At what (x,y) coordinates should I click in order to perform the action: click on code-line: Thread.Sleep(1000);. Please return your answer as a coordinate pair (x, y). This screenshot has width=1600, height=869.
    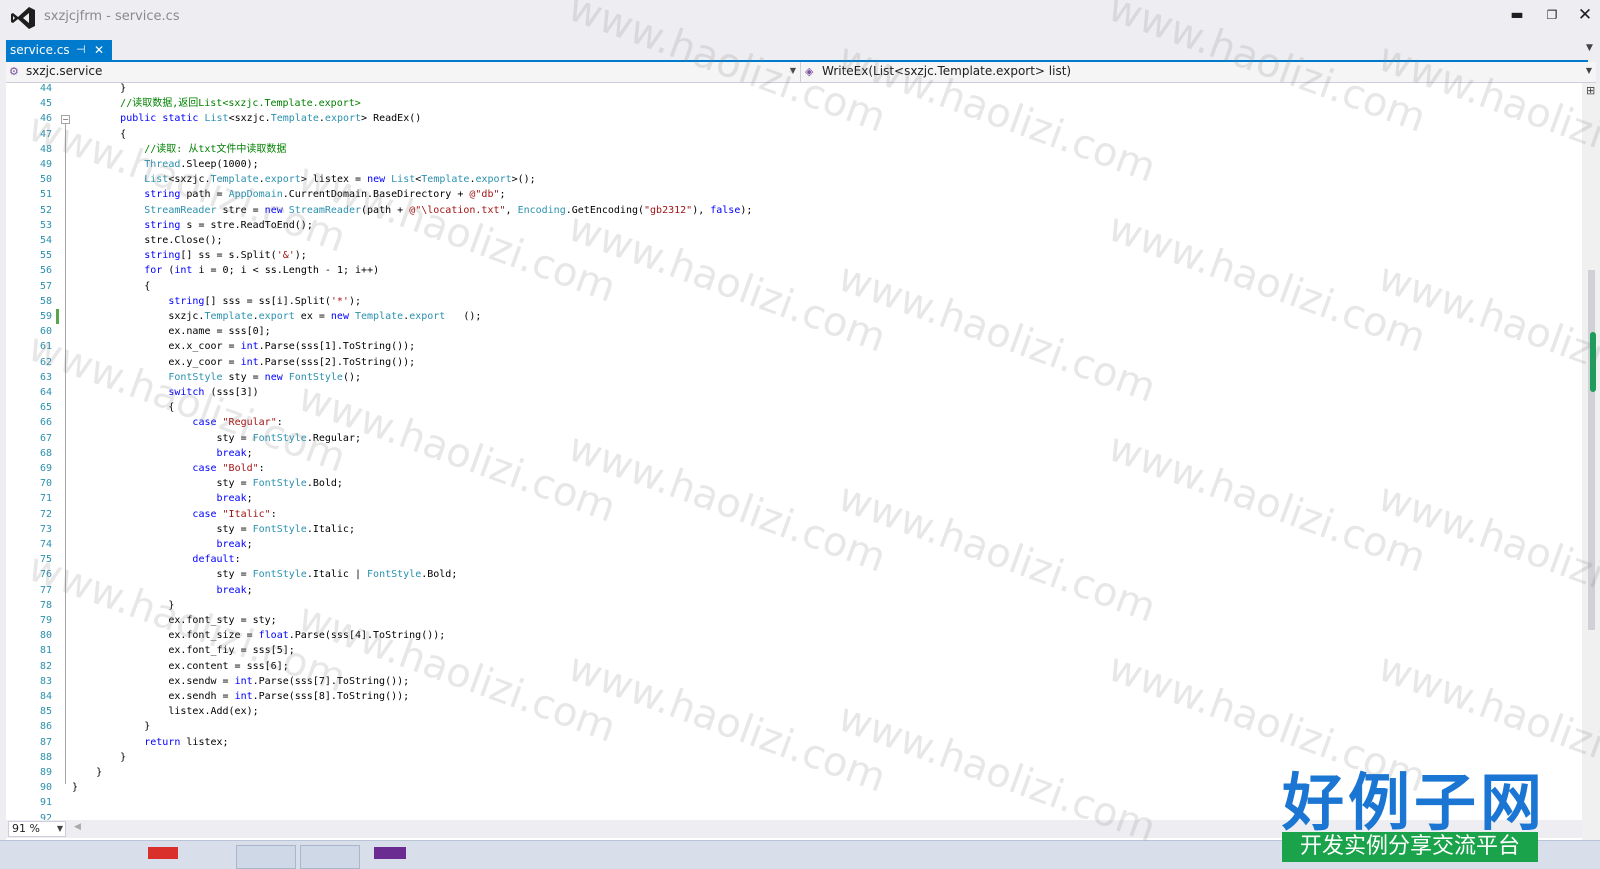
    Looking at the image, I should click on (812, 164).